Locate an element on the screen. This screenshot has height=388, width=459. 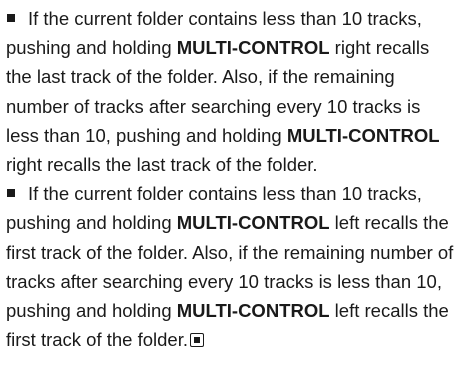
paragraph-1-keyword-2: MULTI-CONTROL is located at coordinates (363, 135).